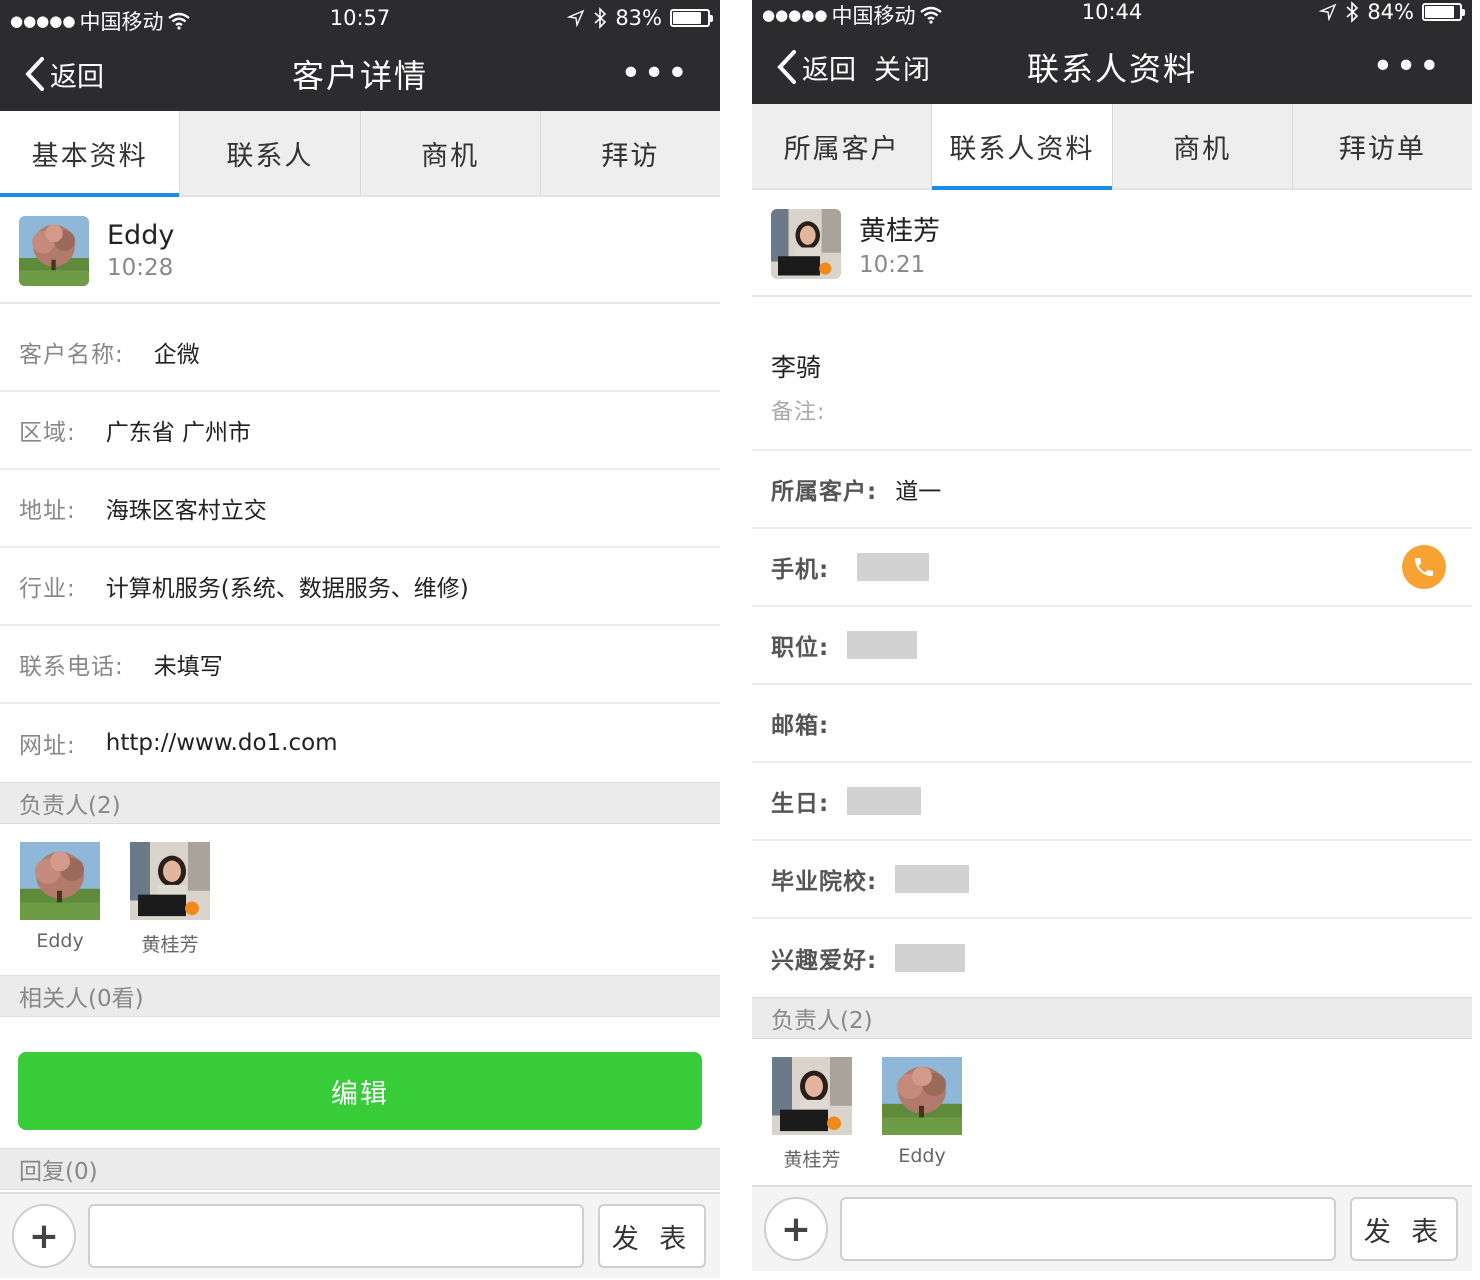 Image resolution: width=1480 pixels, height=1280 pixels. I want to click on field-label: 兴趣爱好:, so click(824, 961).